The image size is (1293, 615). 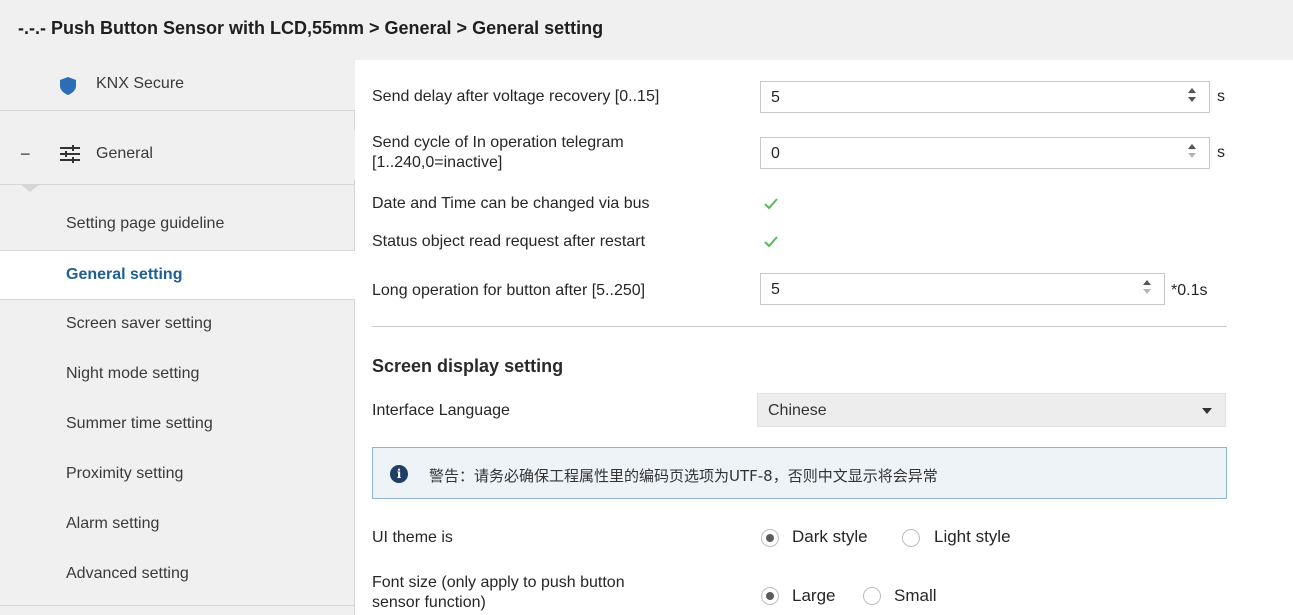 I want to click on warning-text: 警告：请务必确保工程属性里的编码页选项为UTF-8，否则中文显示将会异常, so click(x=683, y=476).